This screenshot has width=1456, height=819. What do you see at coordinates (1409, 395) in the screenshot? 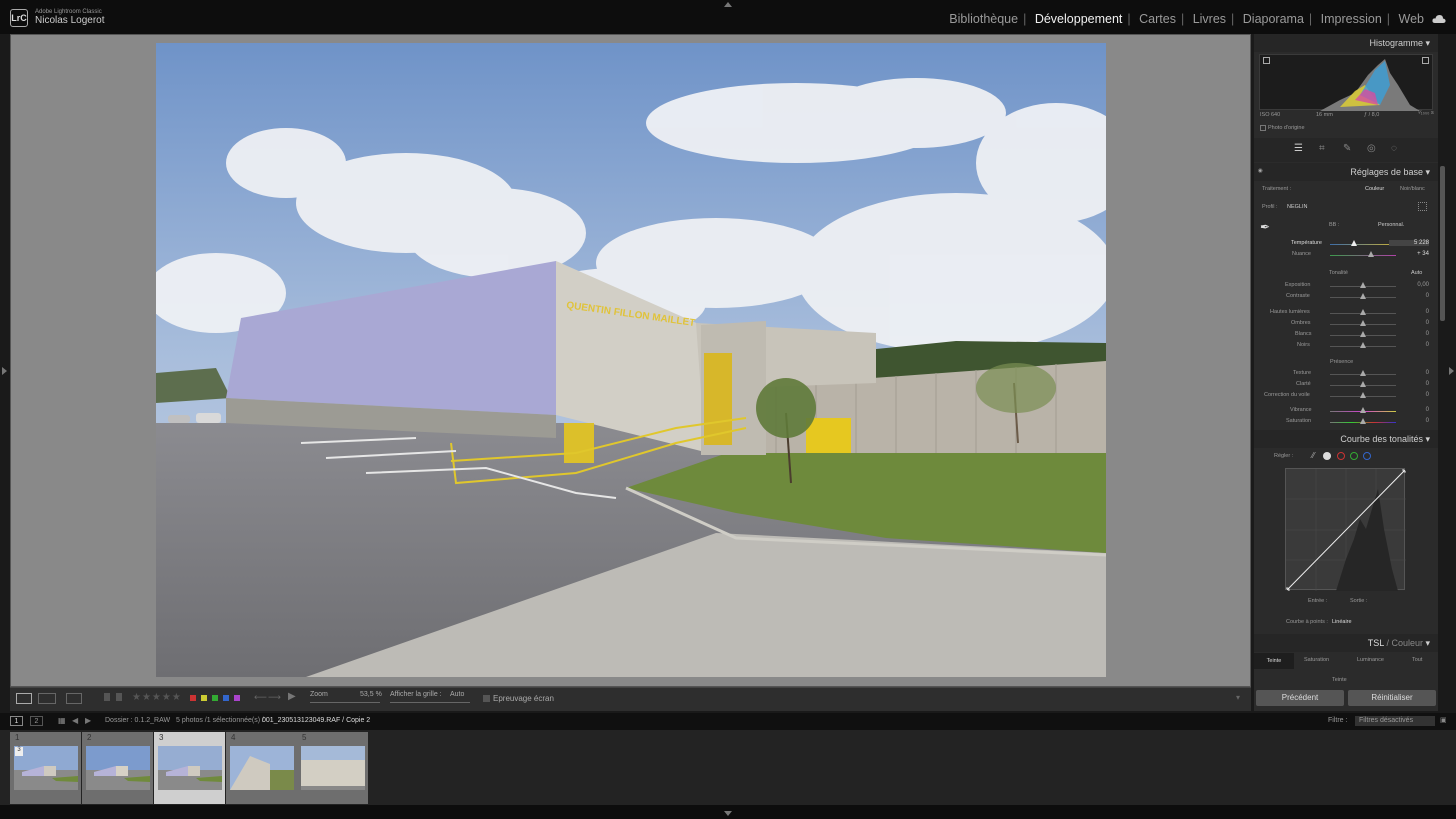
I see `dehaze-value: 0` at bounding box center [1409, 395].